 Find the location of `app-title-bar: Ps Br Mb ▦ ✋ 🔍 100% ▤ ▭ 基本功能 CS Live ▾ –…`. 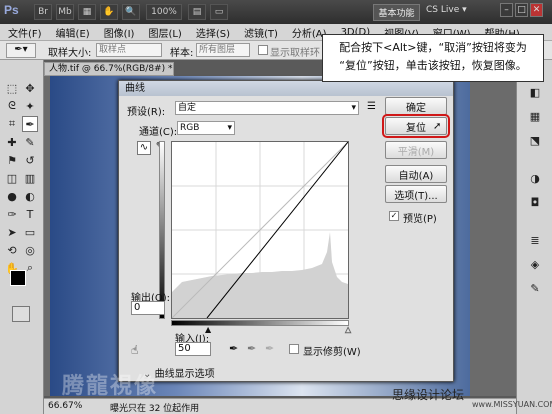

app-title-bar: Ps Br Mb ▦ ✋ 🔍 100% ▤ ▭ 基本功能 CS Live ▾ –… is located at coordinates (276, 12).